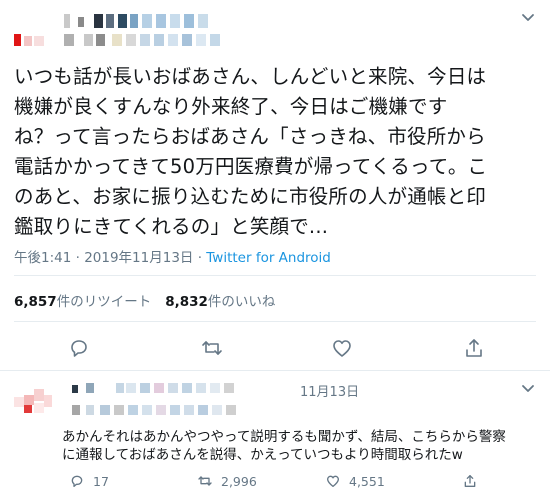 The width and height of the screenshot is (550, 492). What do you see at coordinates (104, 302) in the screenshot?
I see `retweets-label: 件のリツイート` at bounding box center [104, 302].